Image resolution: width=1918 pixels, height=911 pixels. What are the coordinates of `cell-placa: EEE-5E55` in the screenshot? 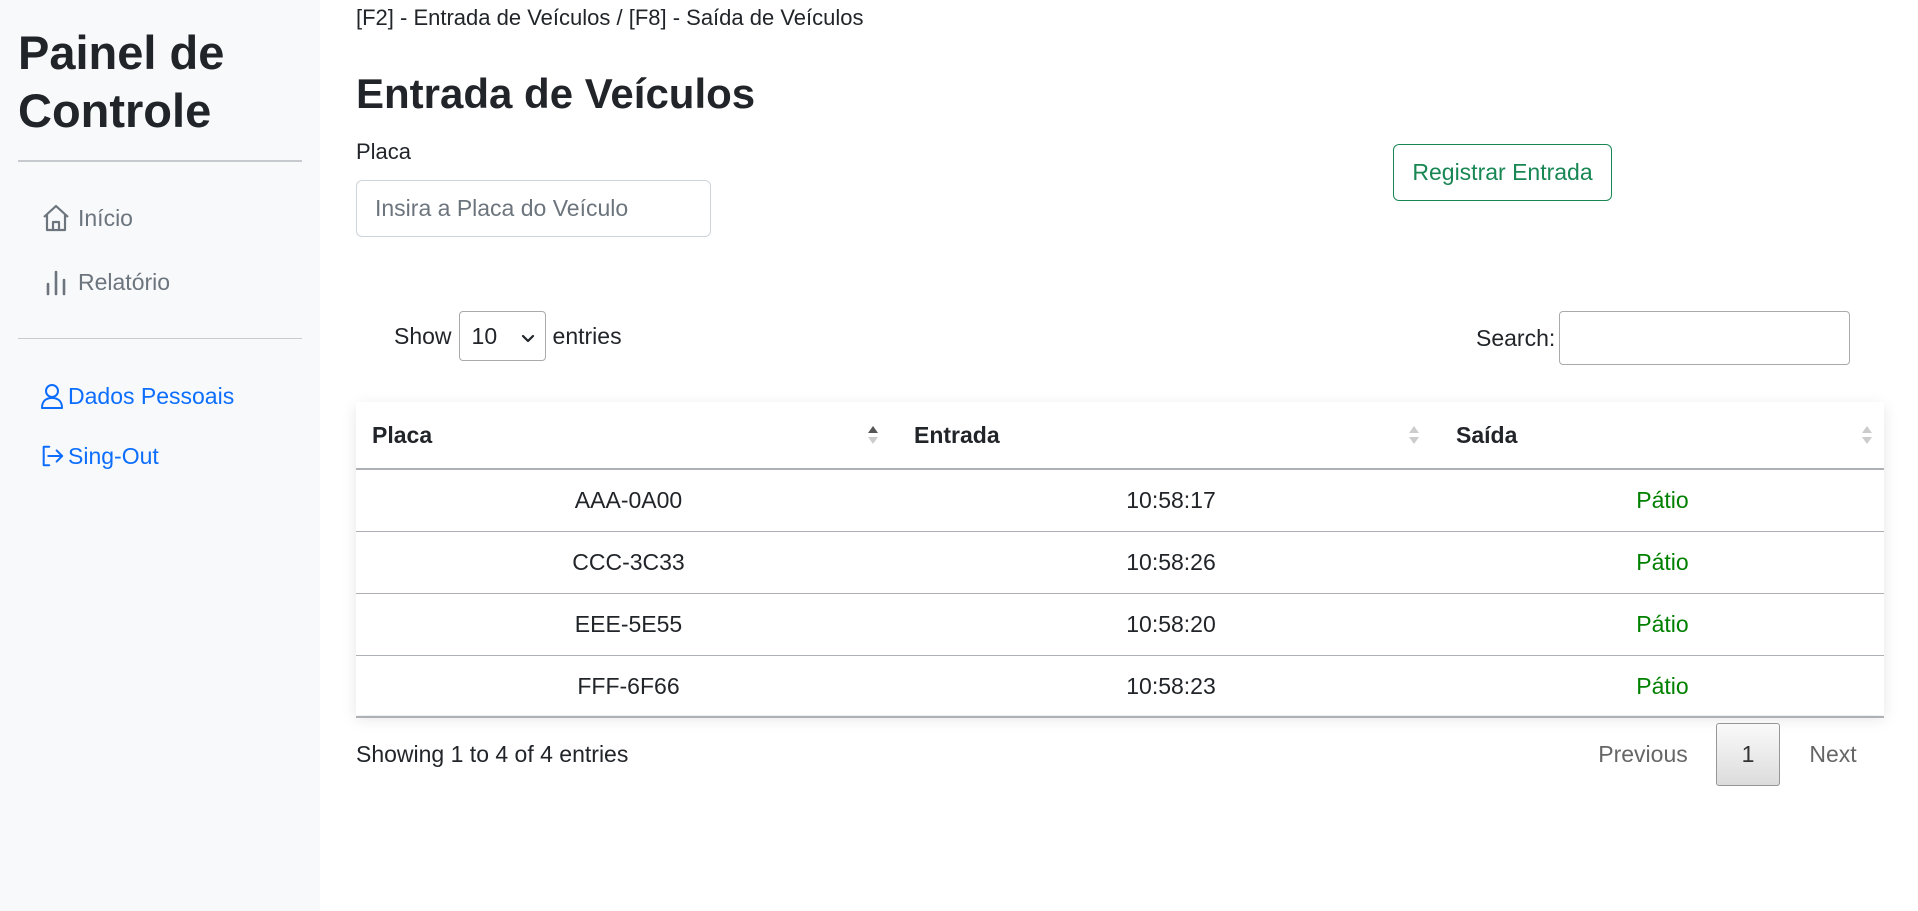 It's located at (628, 624).